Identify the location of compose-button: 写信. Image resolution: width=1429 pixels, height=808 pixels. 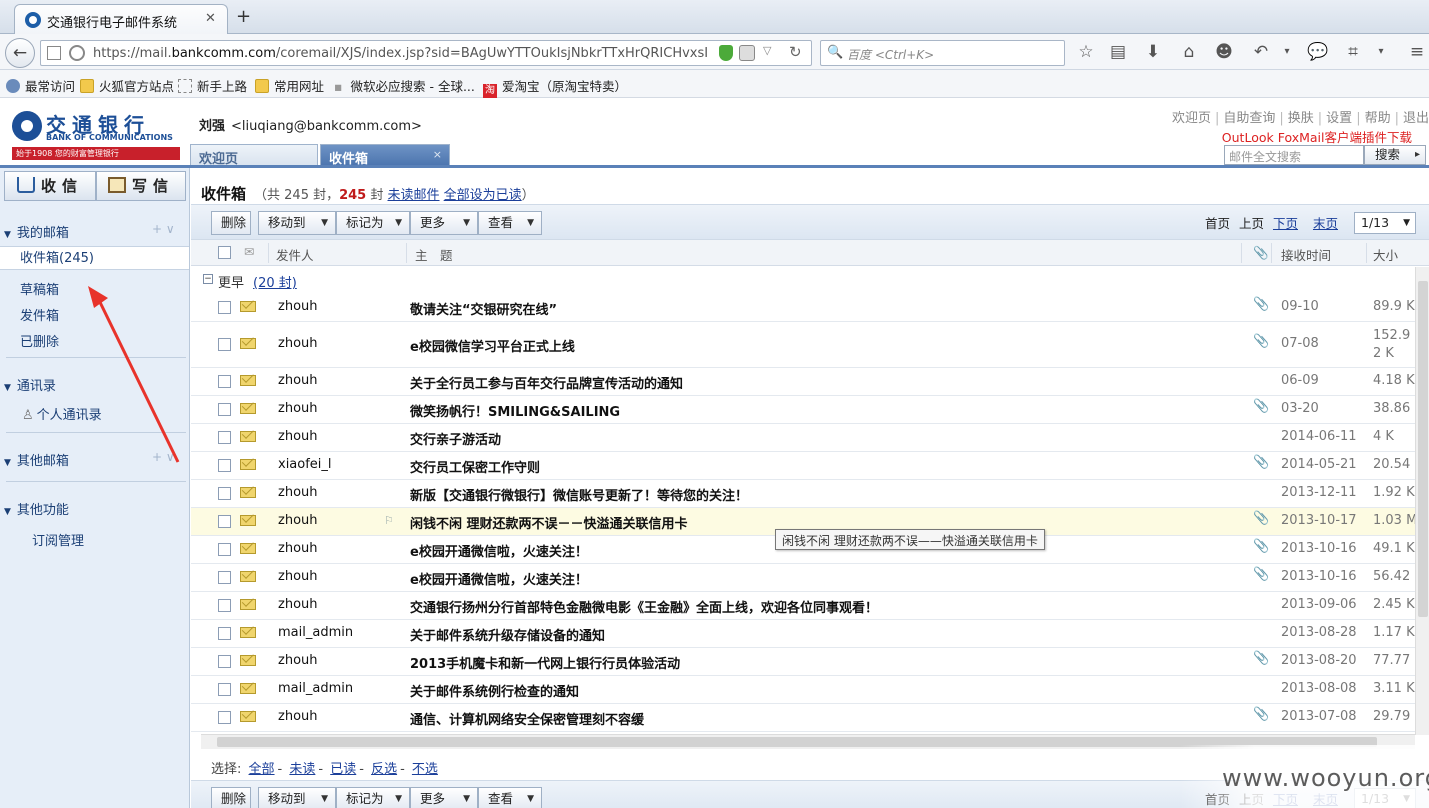
(141, 186).